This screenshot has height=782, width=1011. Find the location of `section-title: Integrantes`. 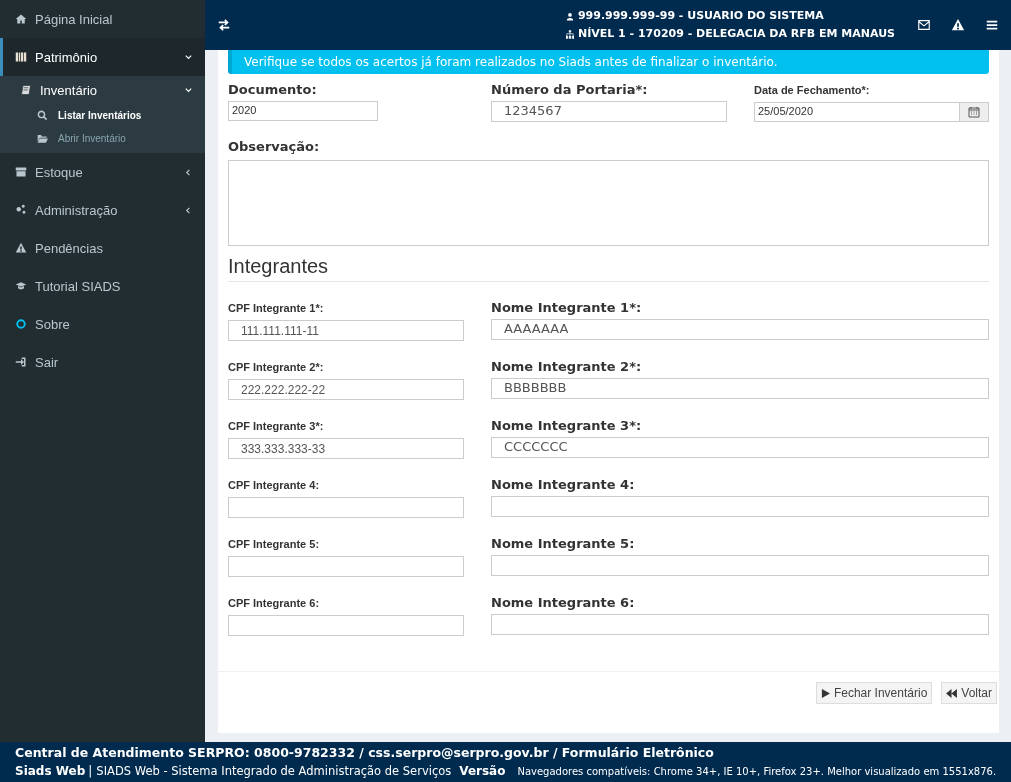

section-title: Integrantes is located at coordinates (608, 268).